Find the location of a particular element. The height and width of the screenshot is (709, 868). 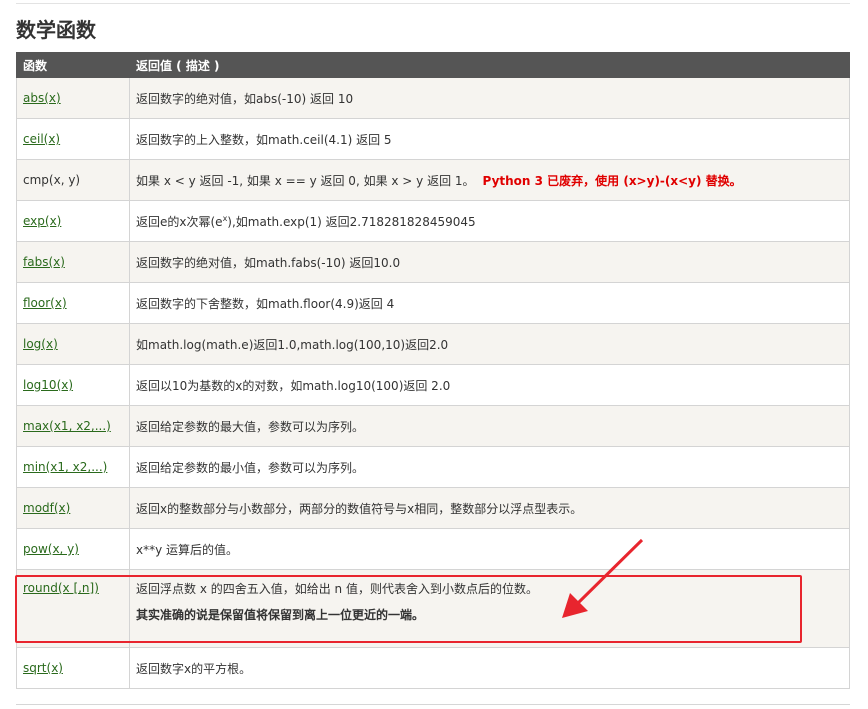

bottom-divider is located at coordinates (433, 704).